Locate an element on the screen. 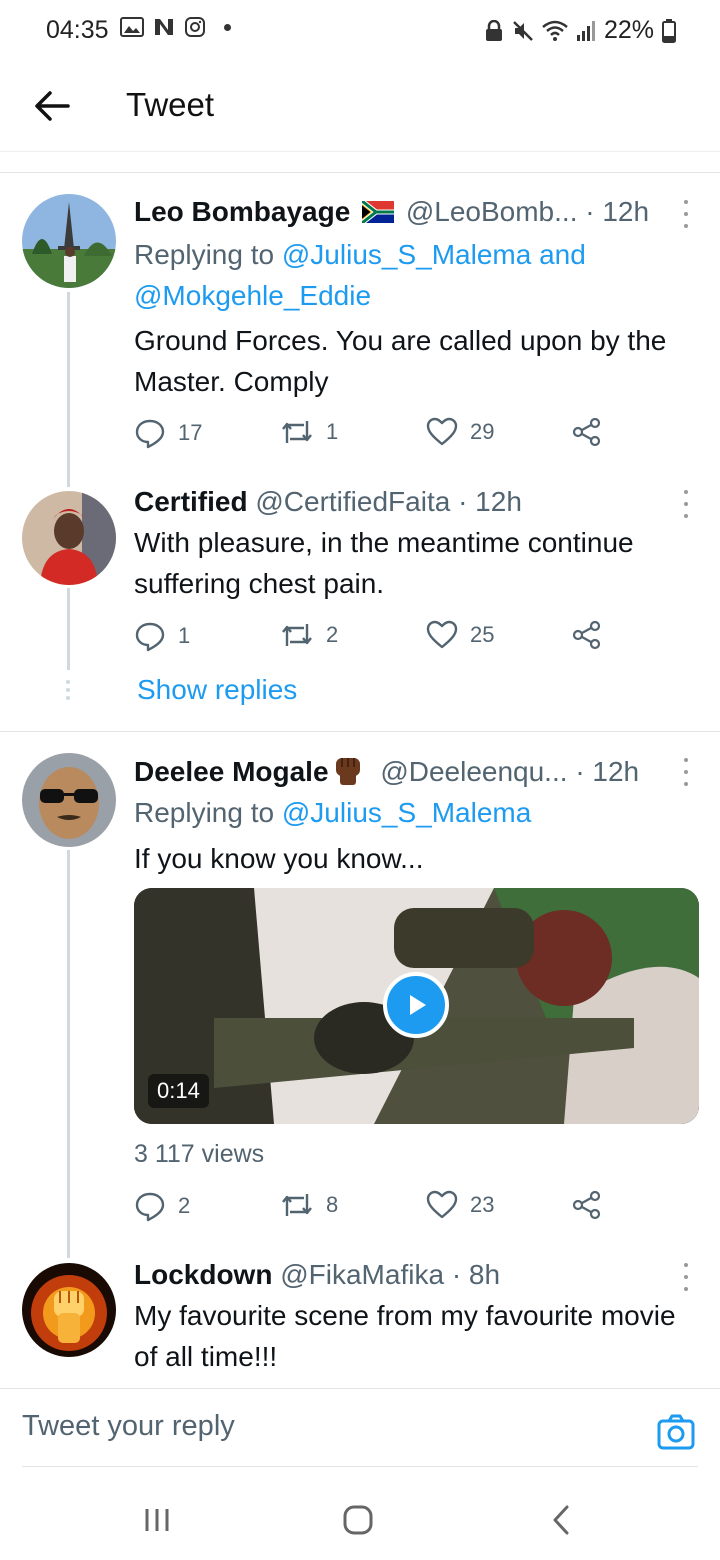  battery-icon is located at coordinates (669, 30).